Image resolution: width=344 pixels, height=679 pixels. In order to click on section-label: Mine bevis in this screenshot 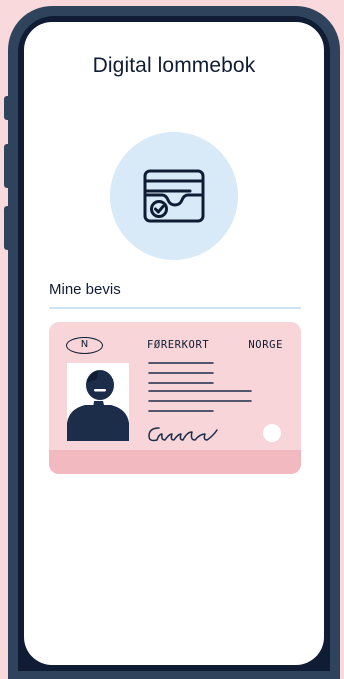, I will do `click(85, 289)`.